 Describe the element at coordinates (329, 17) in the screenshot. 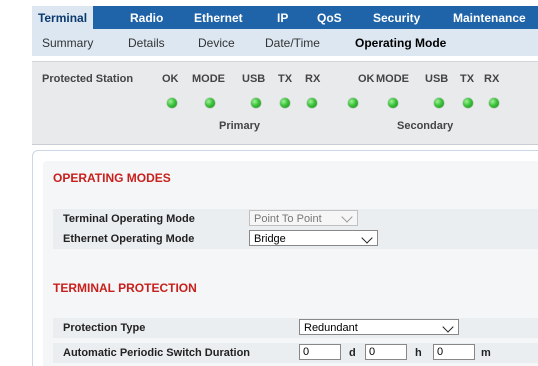

I see `tab-qos: QoS` at that location.